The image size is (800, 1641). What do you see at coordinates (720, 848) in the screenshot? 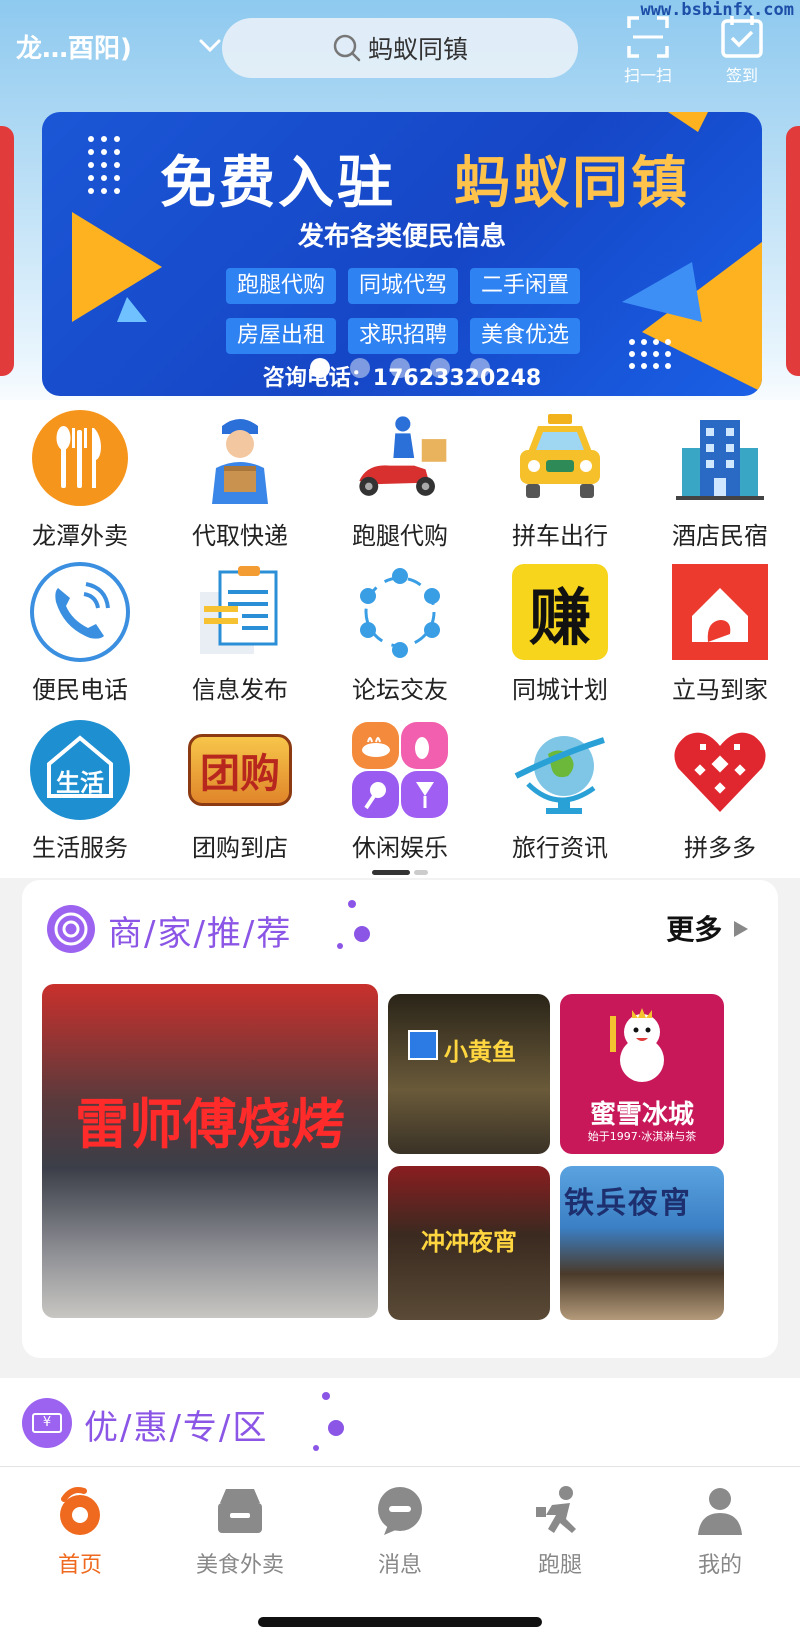
I see `service-label: 拼多多` at bounding box center [720, 848].